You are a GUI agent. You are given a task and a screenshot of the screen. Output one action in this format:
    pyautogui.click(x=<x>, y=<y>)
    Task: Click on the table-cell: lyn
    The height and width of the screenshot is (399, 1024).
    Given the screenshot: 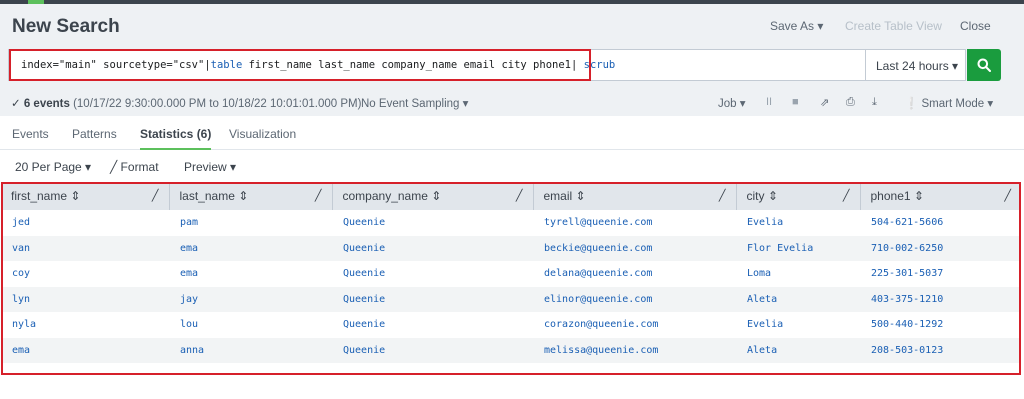 What is the action you would take?
    pyautogui.click(x=85, y=299)
    